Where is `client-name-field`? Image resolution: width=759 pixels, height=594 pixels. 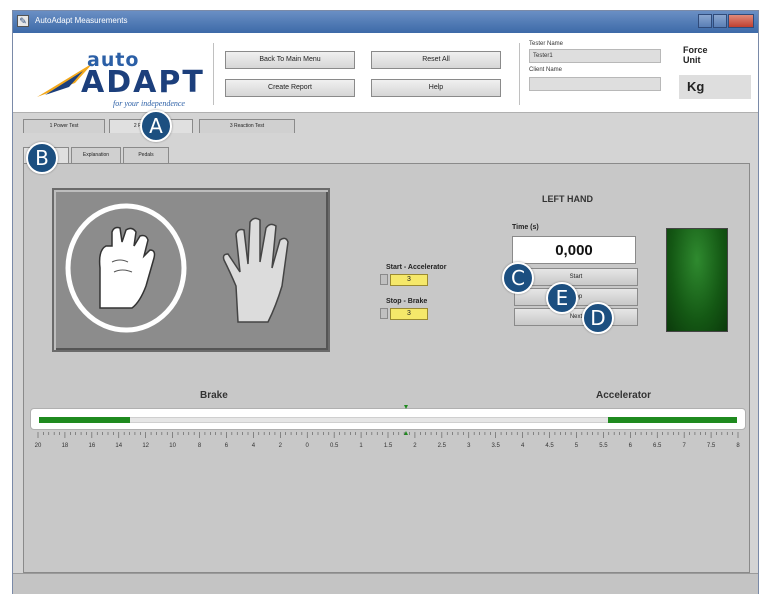
client-name-field is located at coordinates (595, 84).